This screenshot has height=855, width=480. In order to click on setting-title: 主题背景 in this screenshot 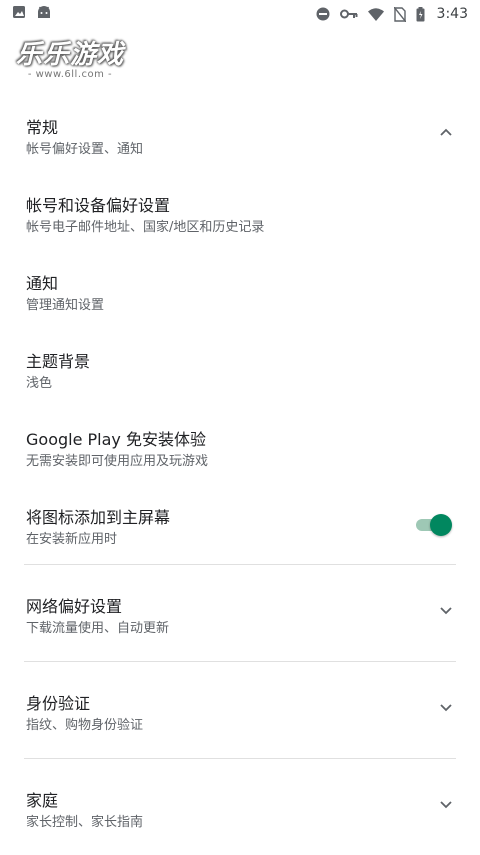, I will do `click(58, 361)`.